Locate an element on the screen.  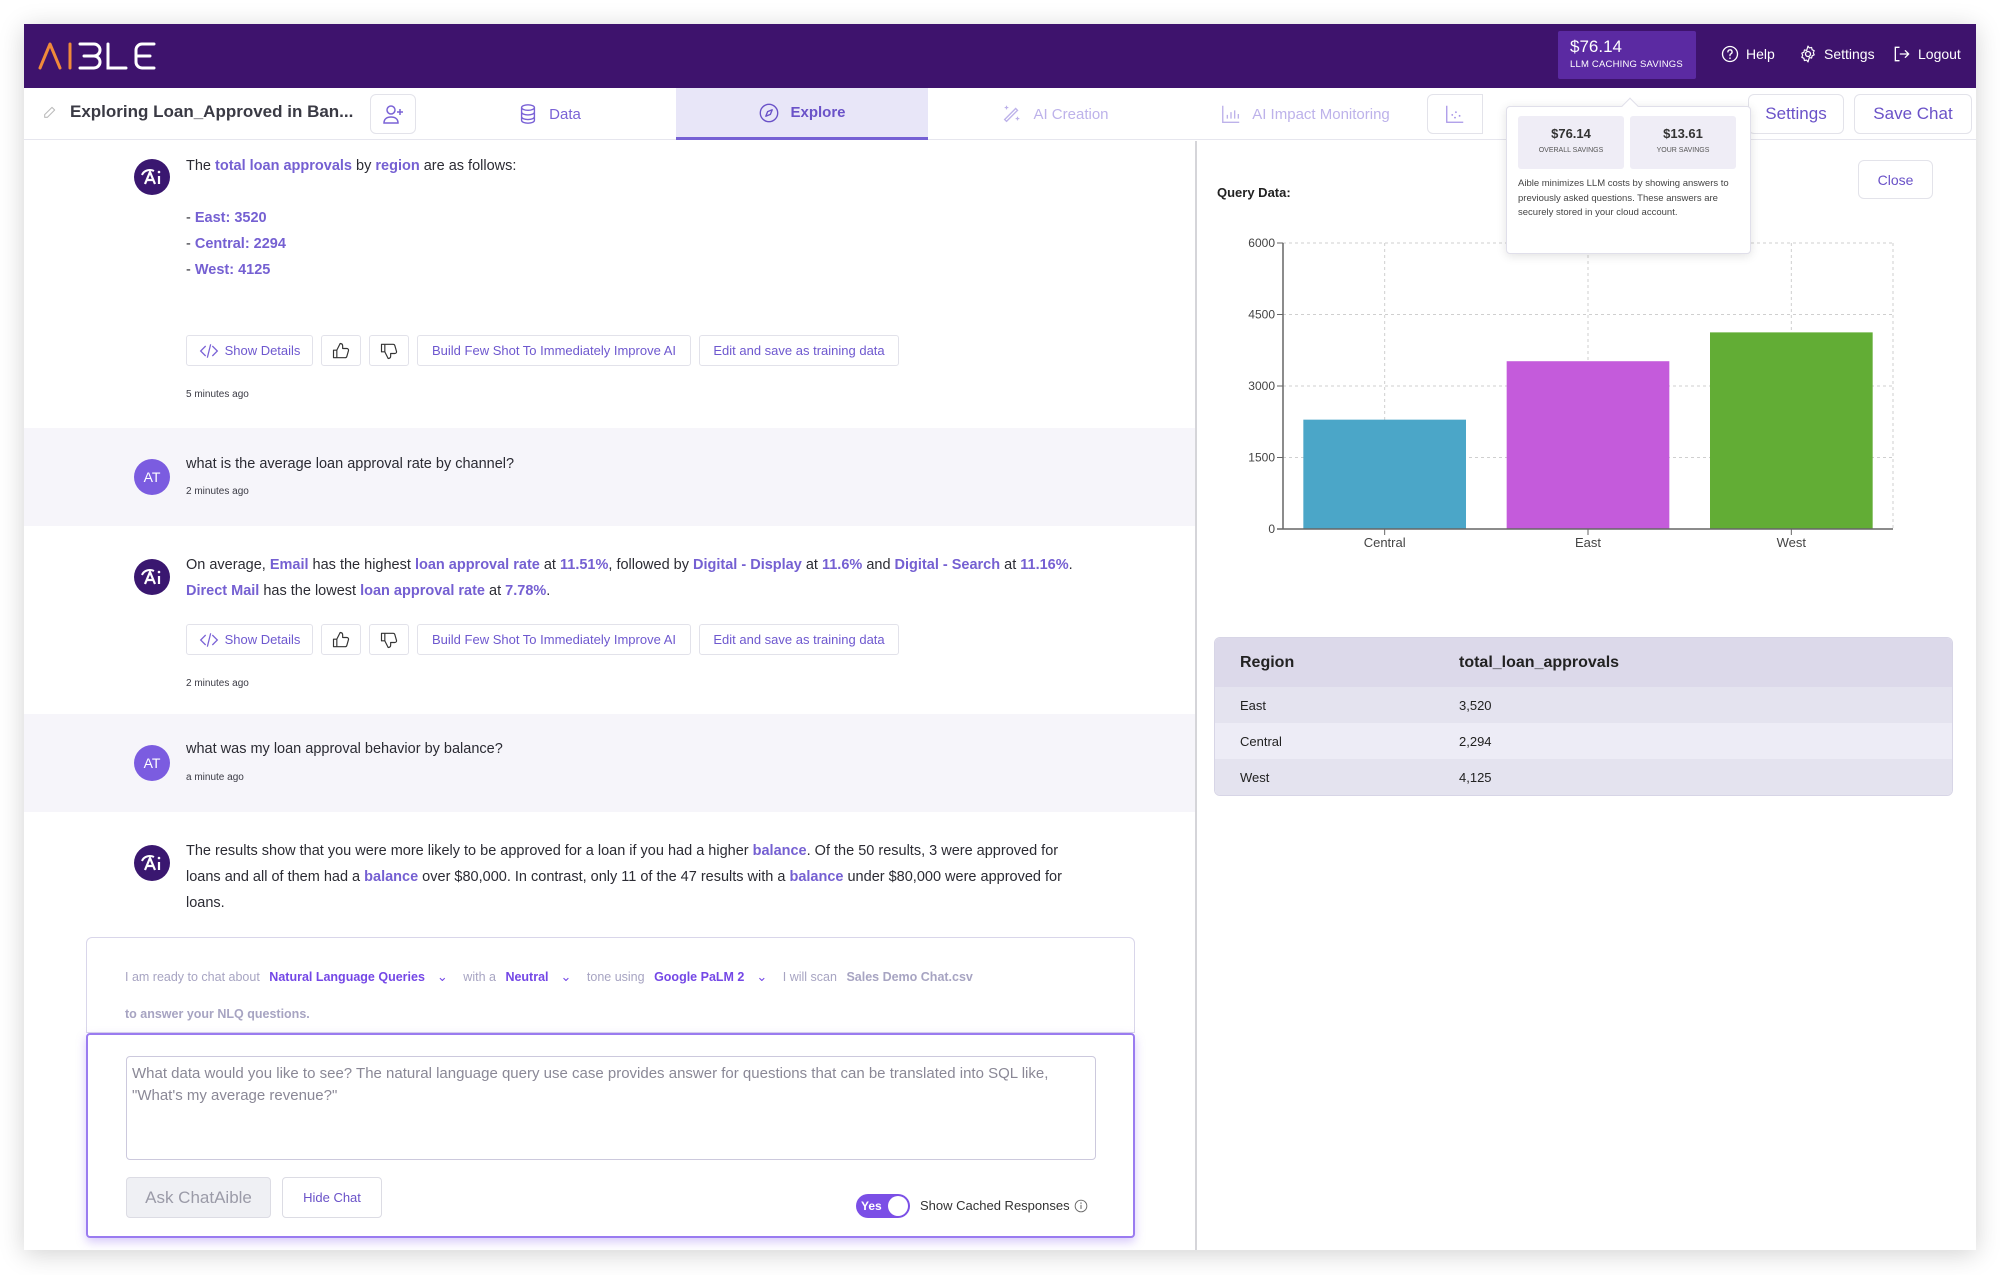
message-text-segment: has the lowest is located at coordinates (310, 591).